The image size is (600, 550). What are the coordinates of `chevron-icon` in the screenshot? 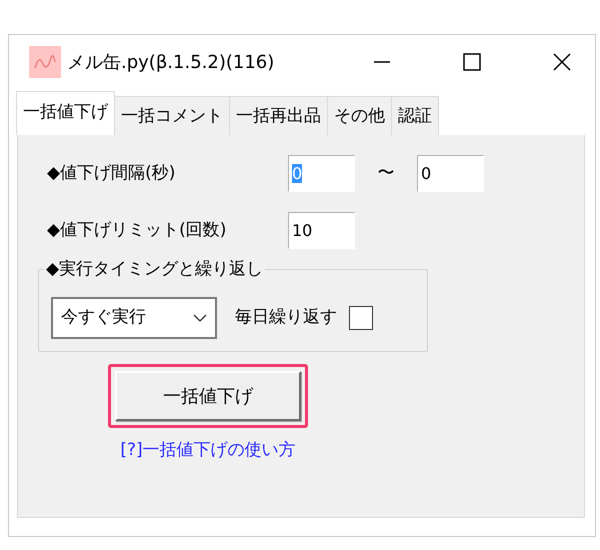 It's located at (200, 318).